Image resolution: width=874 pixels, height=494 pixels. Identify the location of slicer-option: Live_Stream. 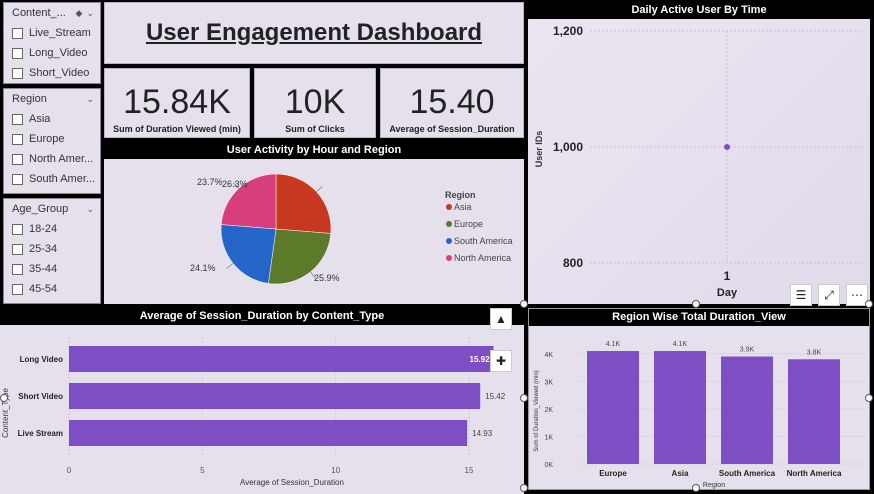
(52, 33).